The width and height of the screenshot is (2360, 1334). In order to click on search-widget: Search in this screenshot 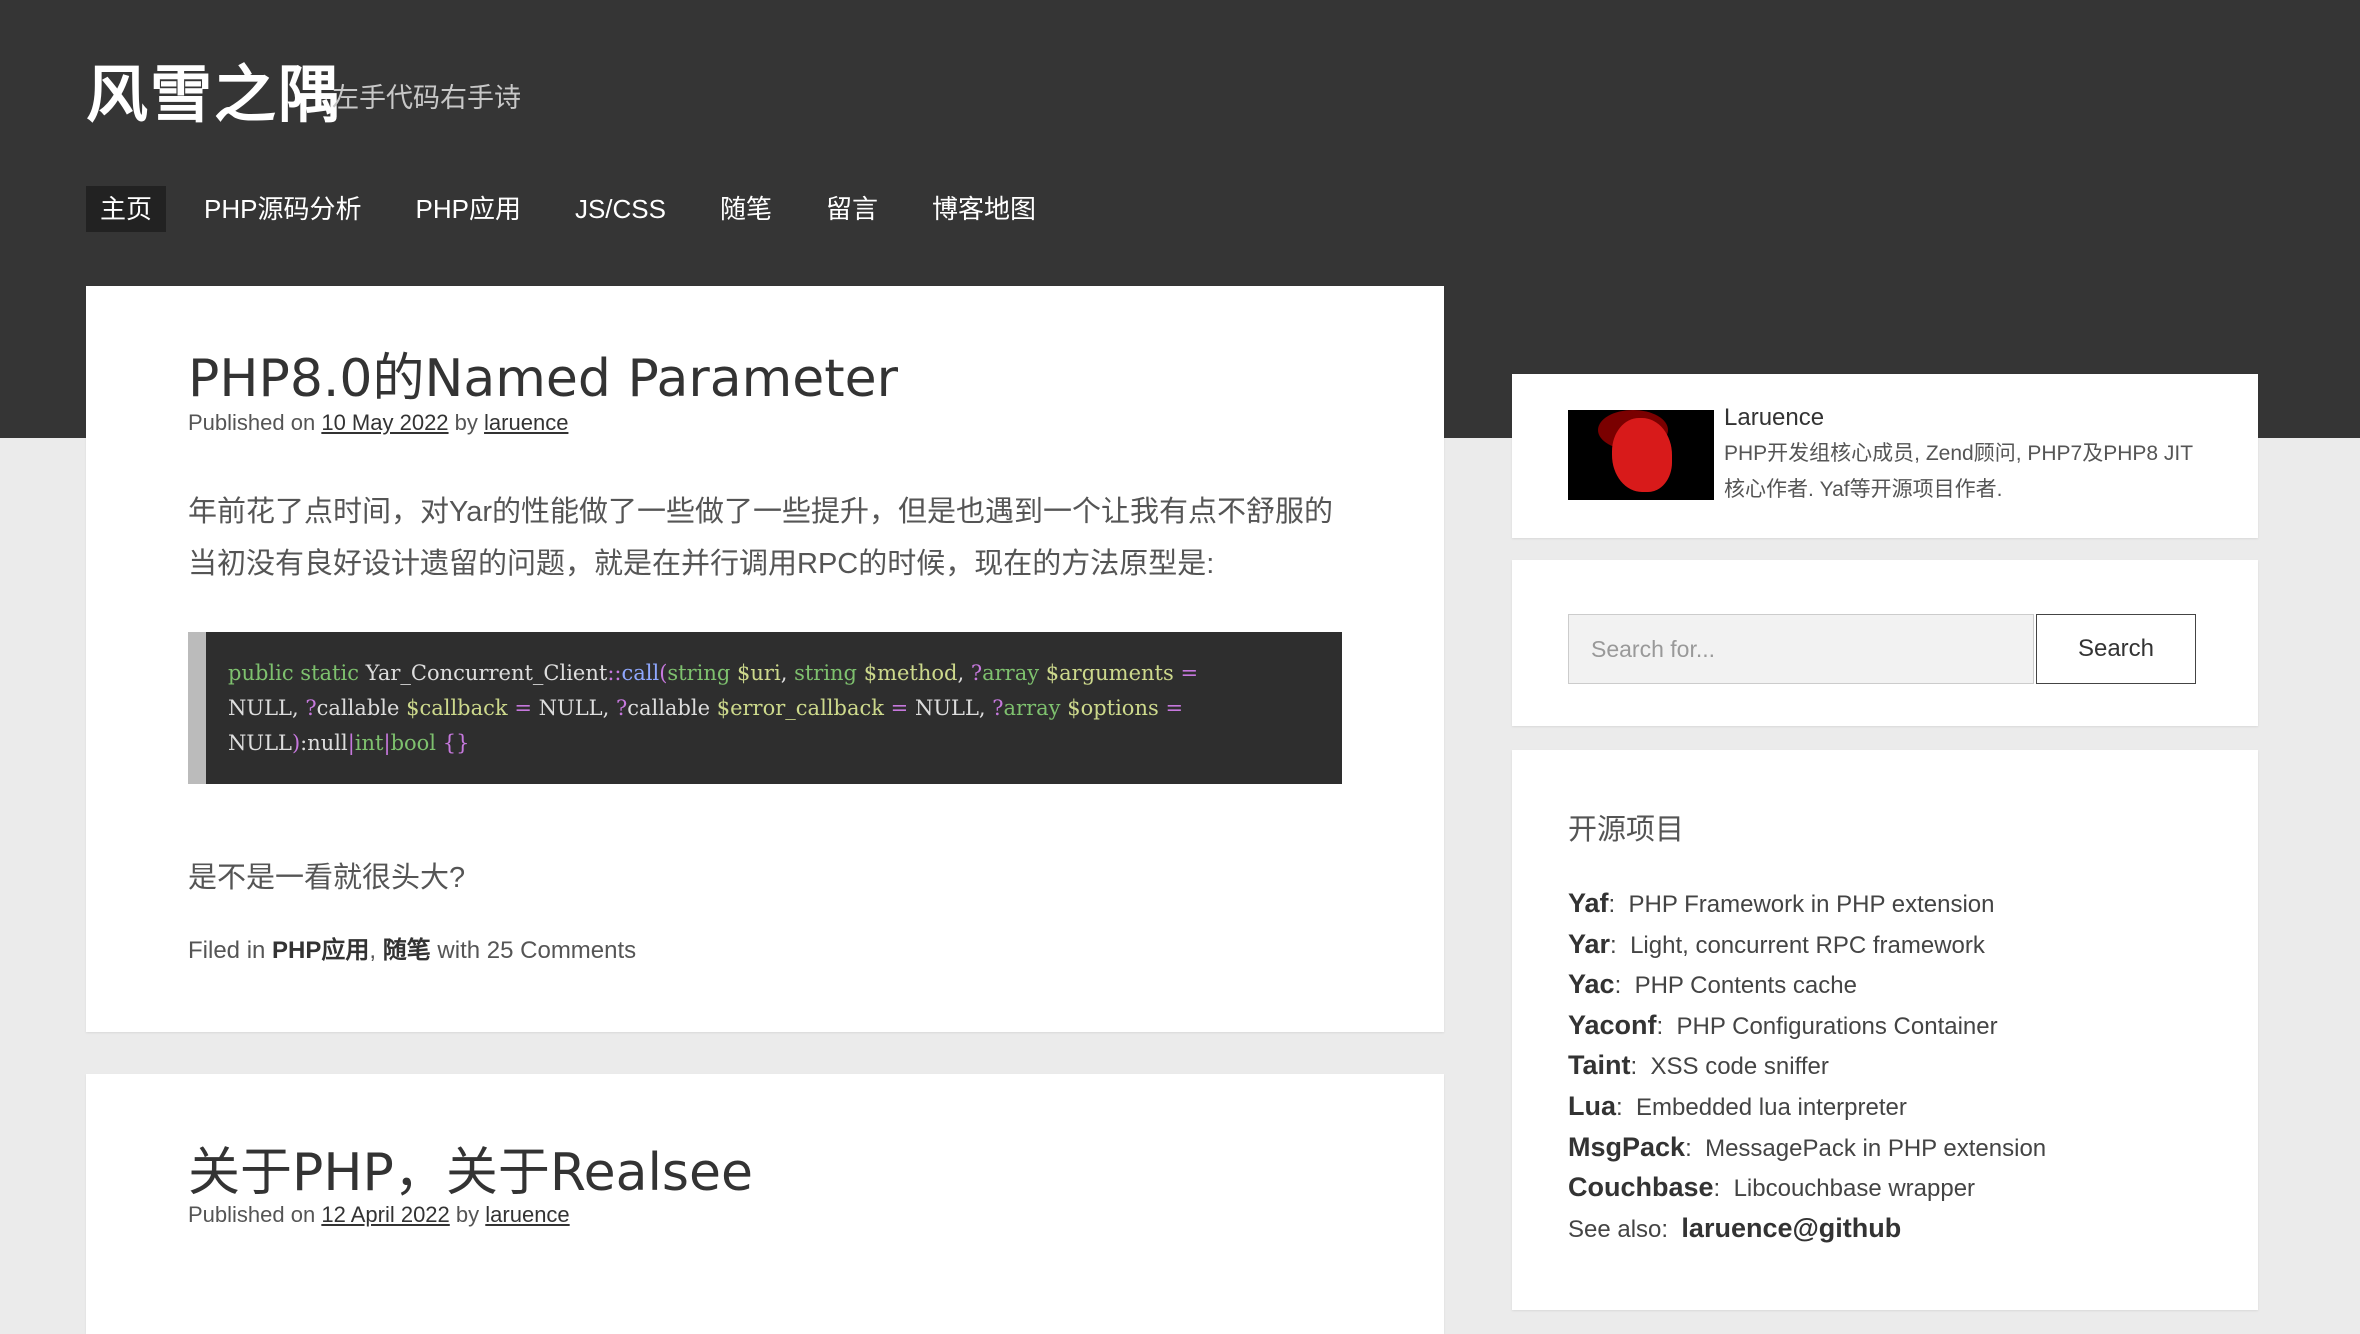, I will do `click(1885, 643)`.